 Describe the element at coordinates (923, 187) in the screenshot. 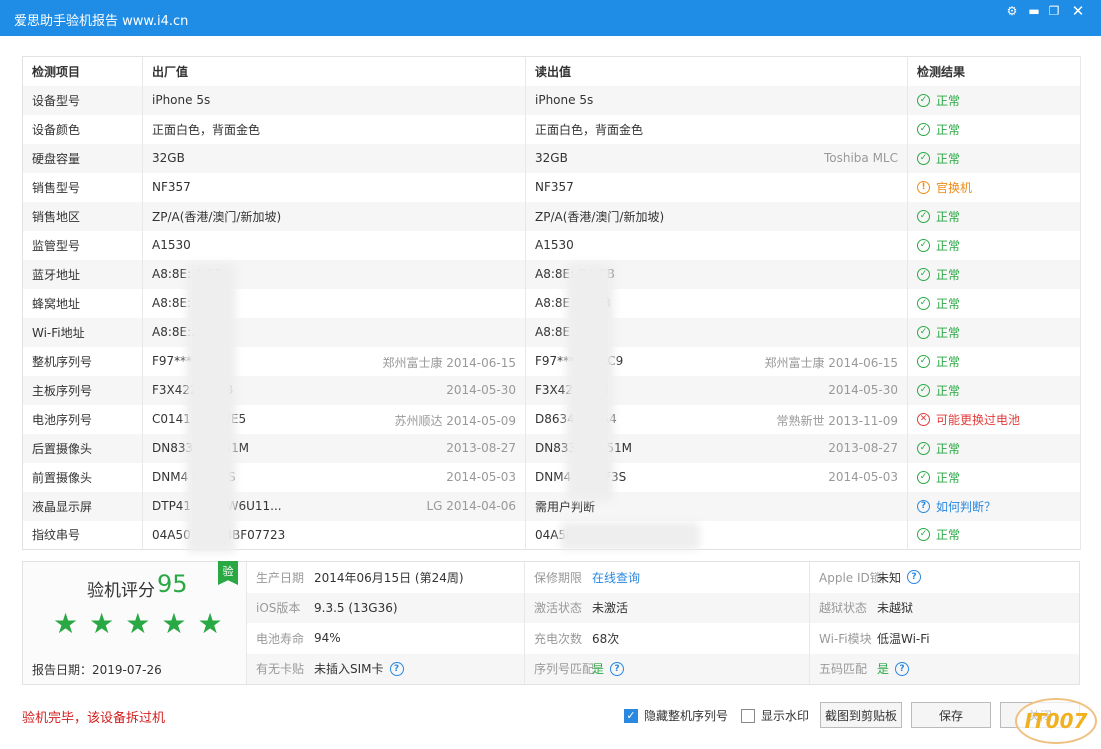

I see `warning-circle-icon: !` at that location.